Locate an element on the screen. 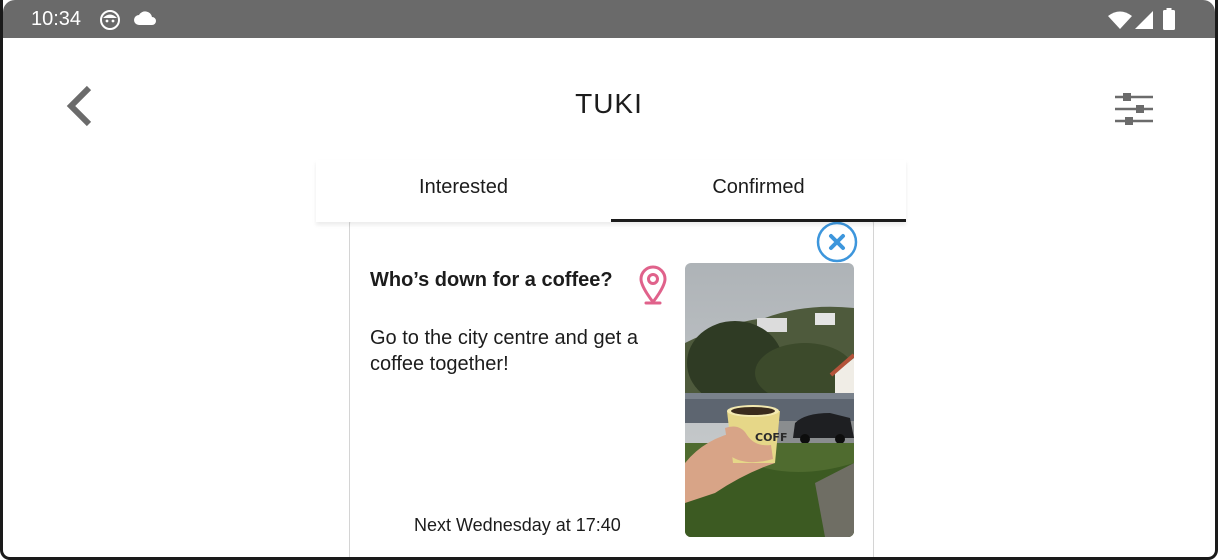 The height and width of the screenshot is (560, 1218). svg-text: COFF is located at coordinates (771, 437).